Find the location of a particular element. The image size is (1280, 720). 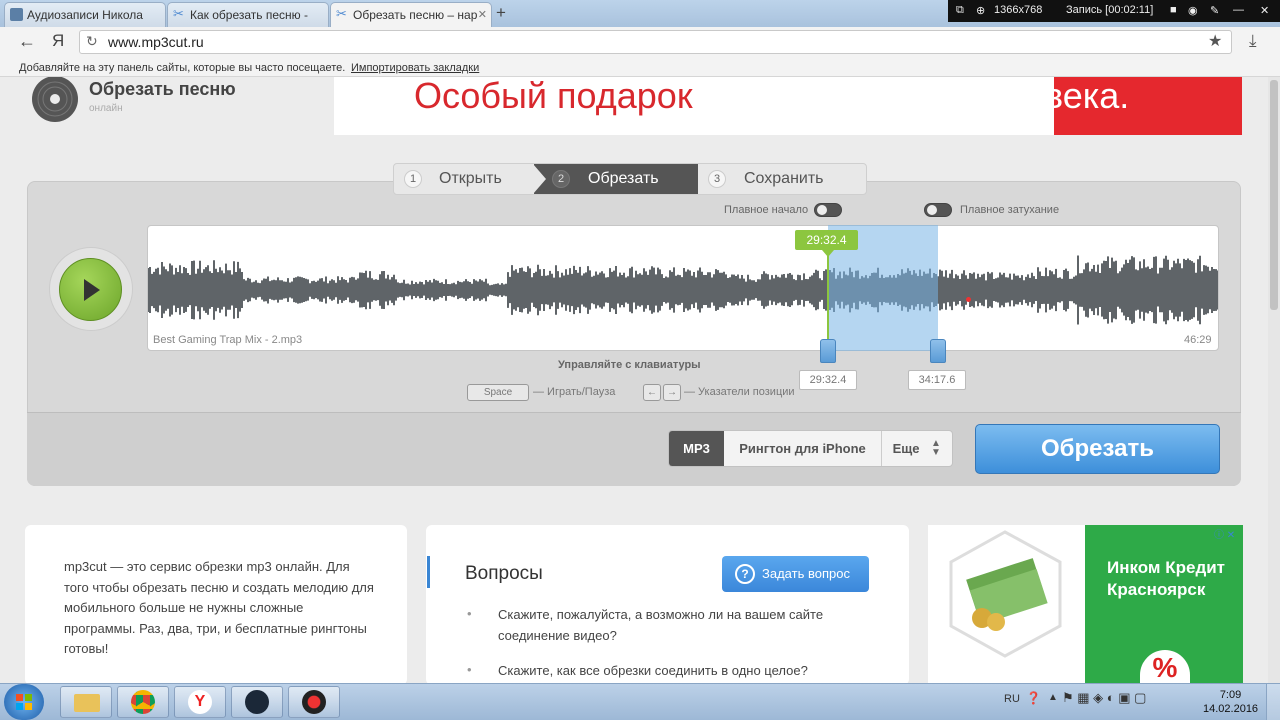

browser-tab-2: ✂ Как обрезать песню - is located at coordinates (248, 14).